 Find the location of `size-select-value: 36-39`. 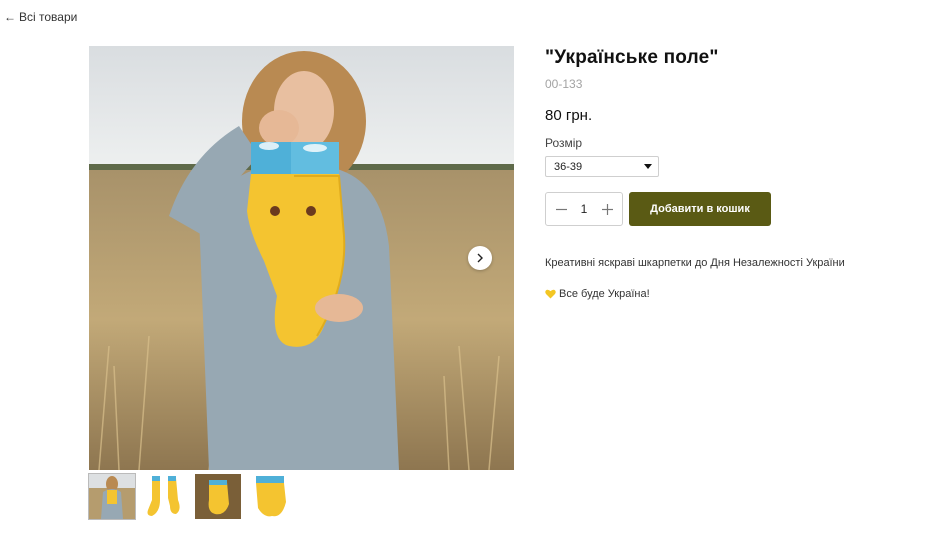

size-select-value: 36-39 is located at coordinates (568, 166).